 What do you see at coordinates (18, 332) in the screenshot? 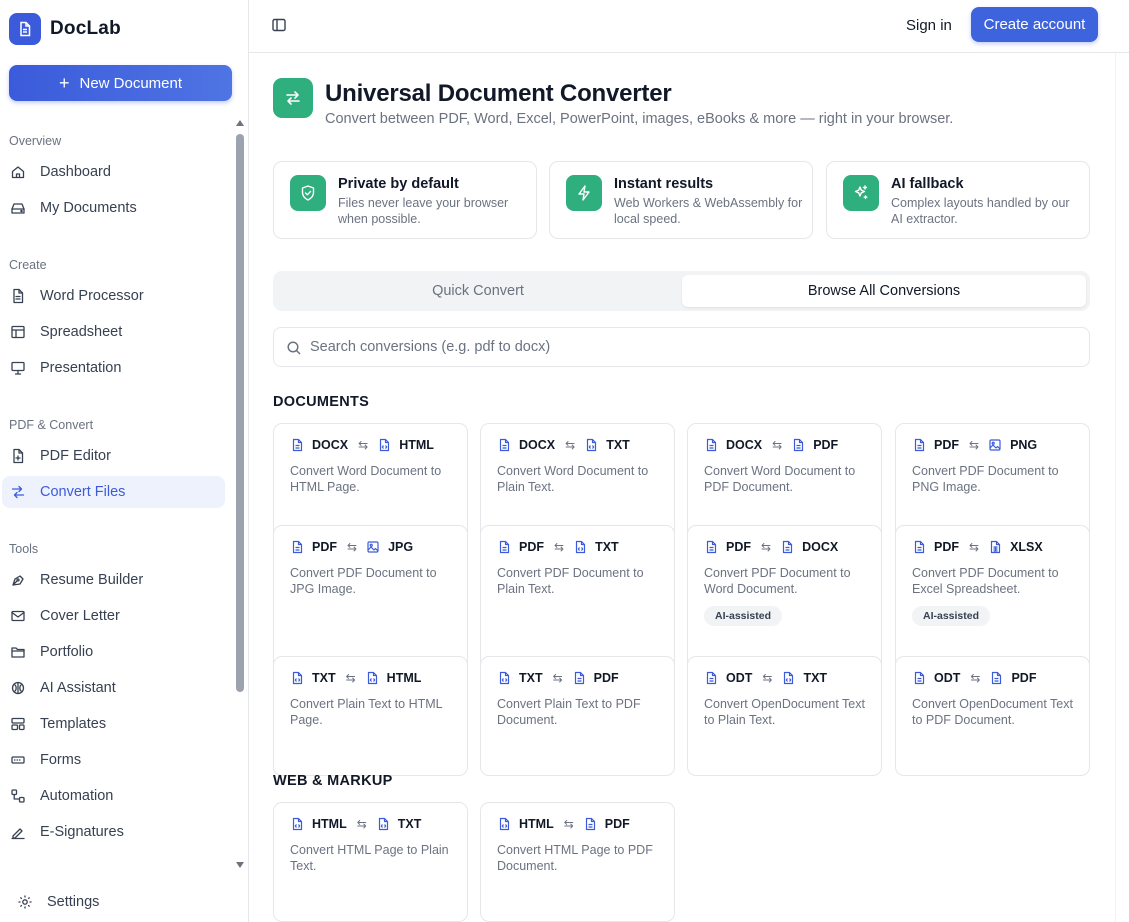
I see `table-icon` at bounding box center [18, 332].